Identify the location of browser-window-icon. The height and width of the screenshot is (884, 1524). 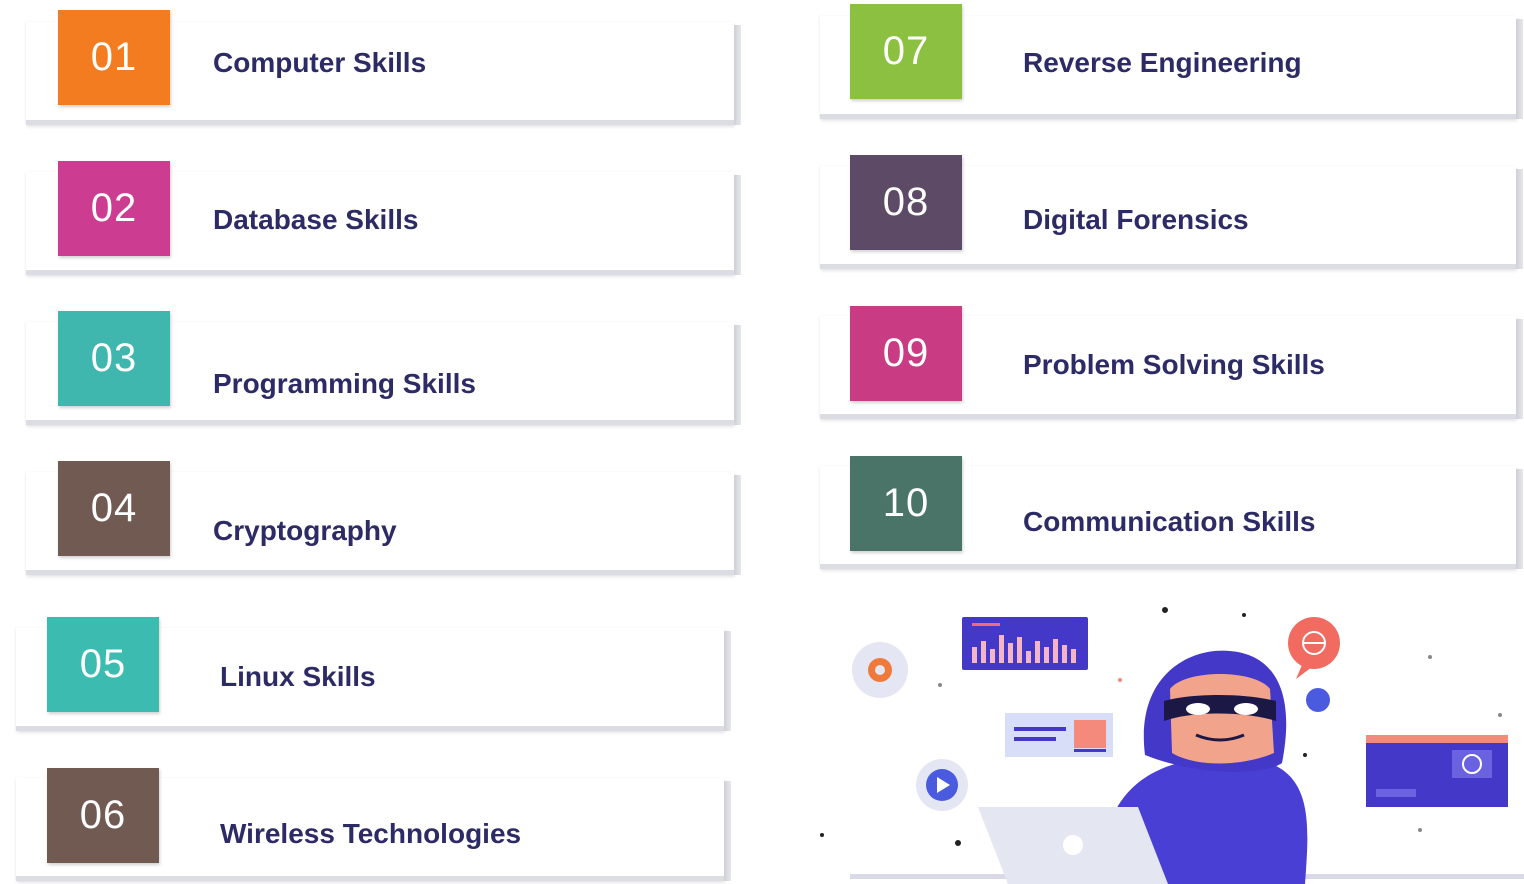
(1059, 735).